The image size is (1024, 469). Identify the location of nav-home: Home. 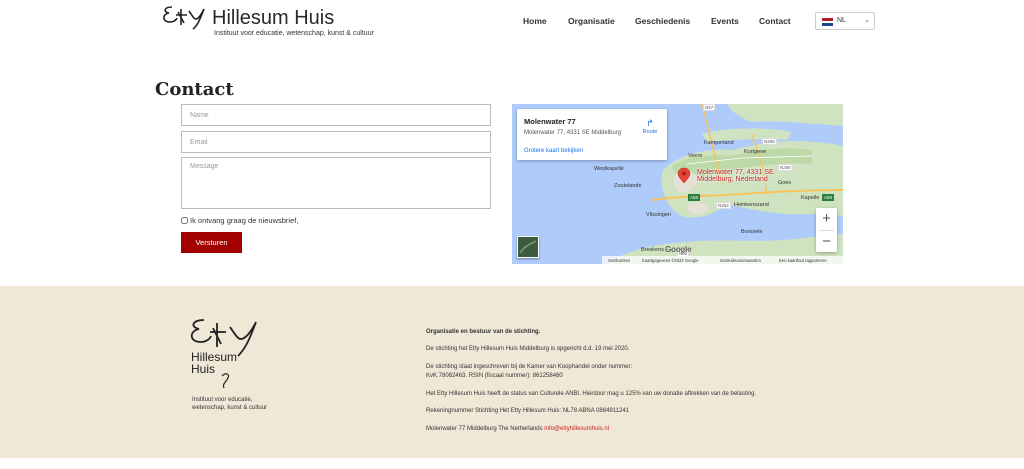
(535, 21).